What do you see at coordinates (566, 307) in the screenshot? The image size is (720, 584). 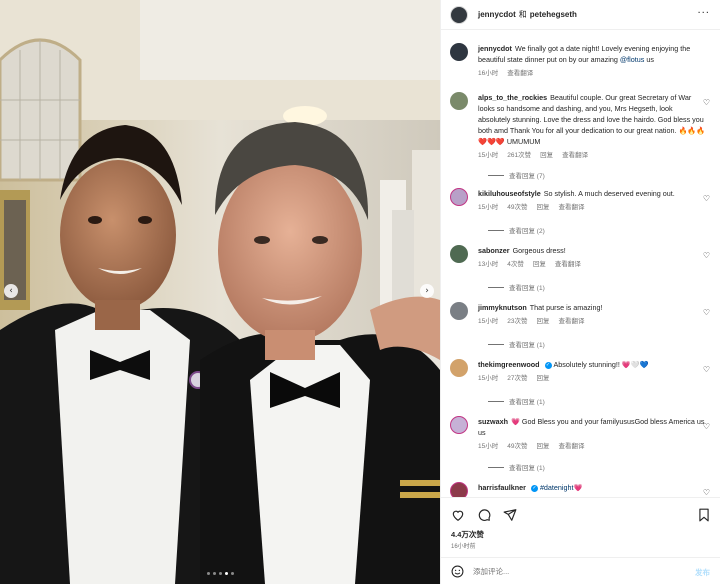 I see `comment-text: That purse is amazing!` at bounding box center [566, 307].